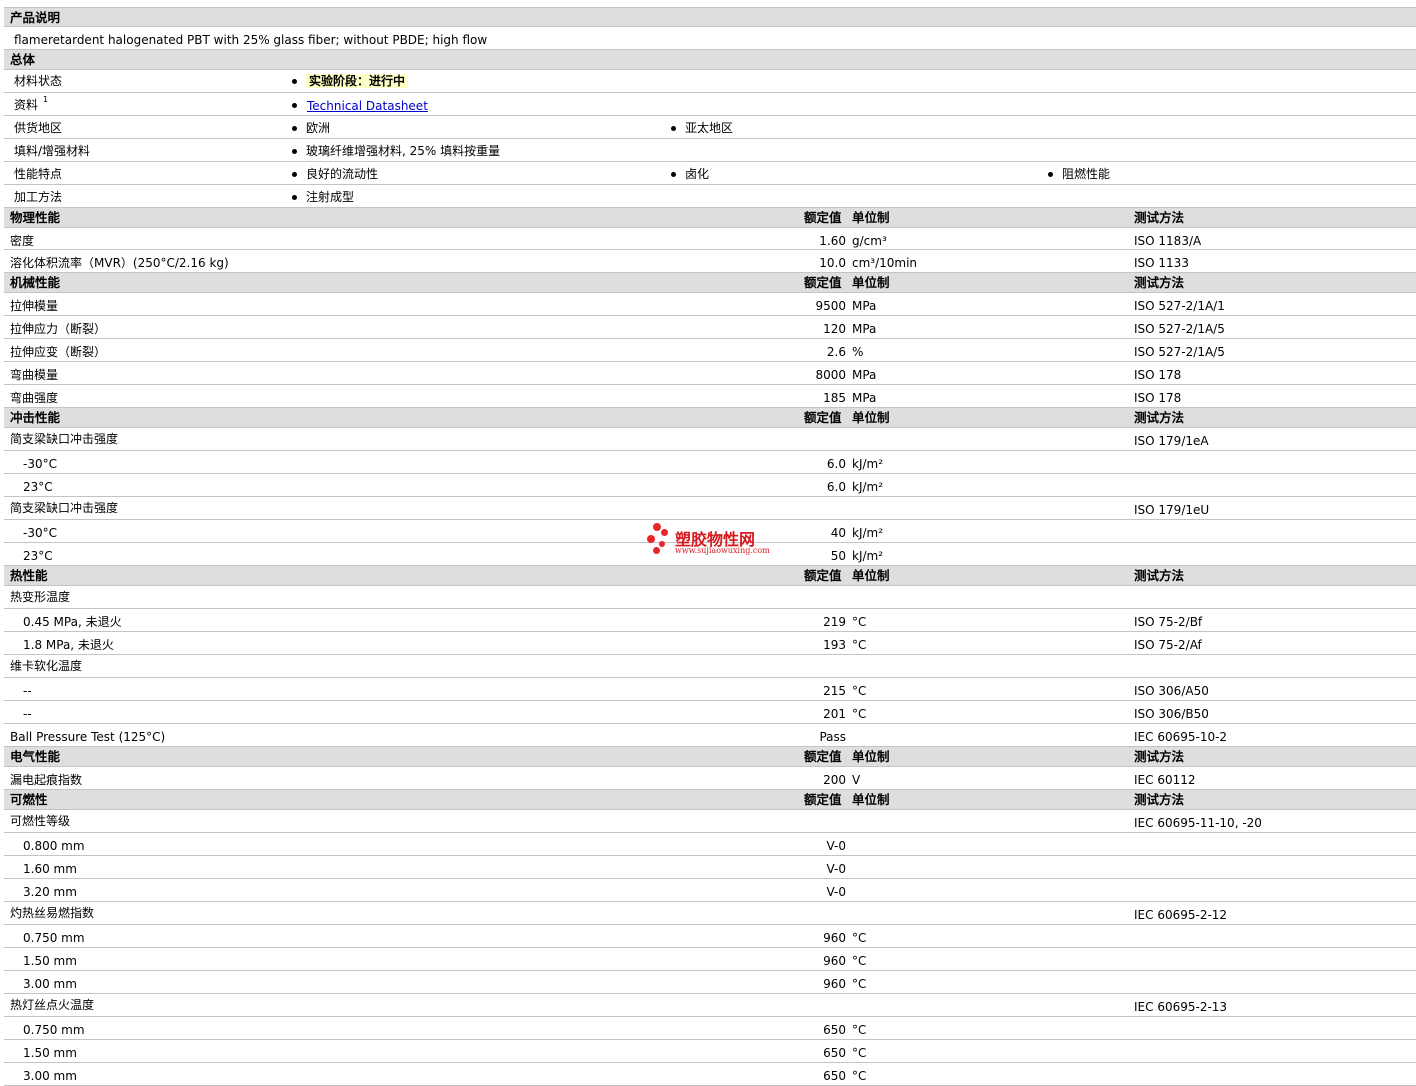 This screenshot has height=1086, width=1416. Describe the element at coordinates (38, 174) in the screenshot. I see `property-label: 性能特点` at that location.